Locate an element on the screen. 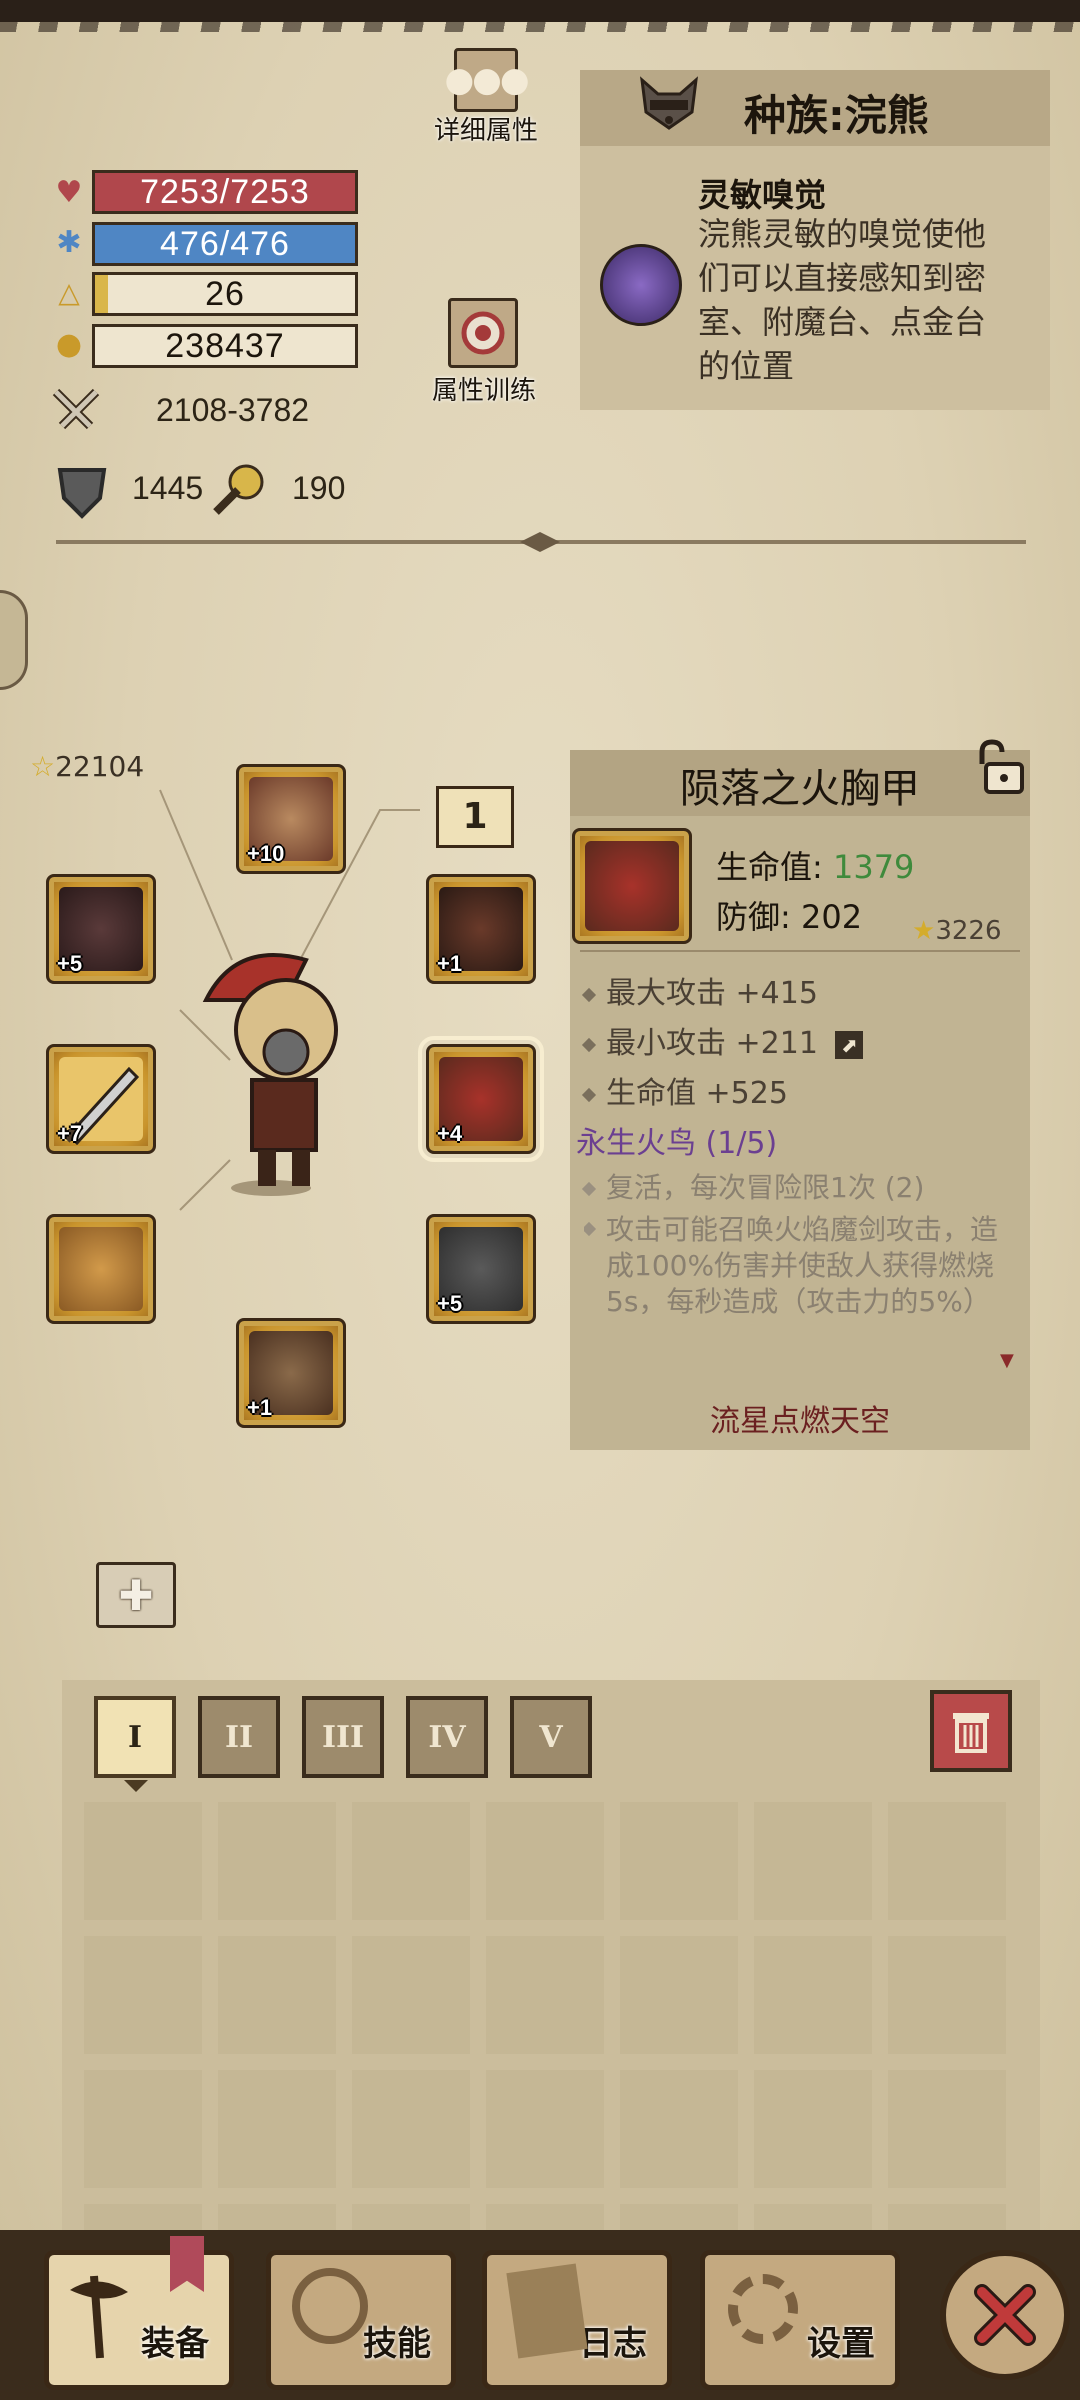 The width and height of the screenshot is (1080, 2400). item-hp-label: 生命值: is located at coordinates (769, 867).